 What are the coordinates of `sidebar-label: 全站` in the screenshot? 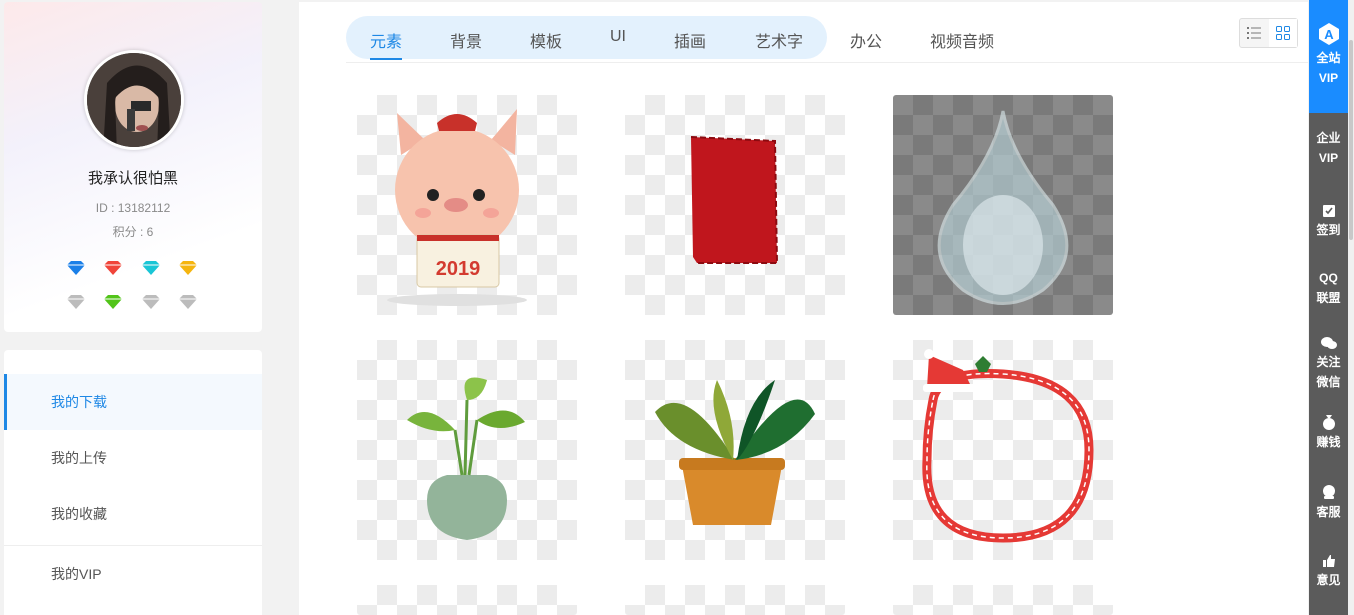 It's located at (1328, 58).